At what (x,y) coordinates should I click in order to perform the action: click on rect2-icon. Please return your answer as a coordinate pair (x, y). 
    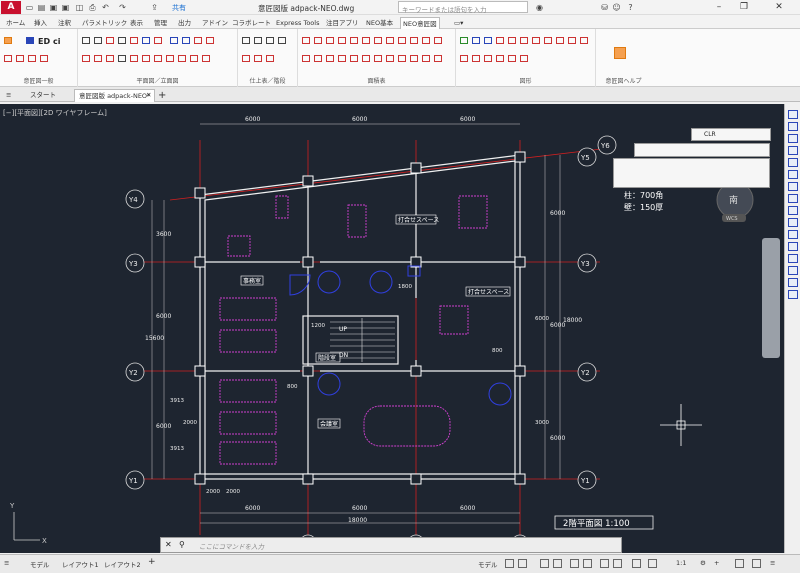
    Looking at the image, I should click on (186, 40).